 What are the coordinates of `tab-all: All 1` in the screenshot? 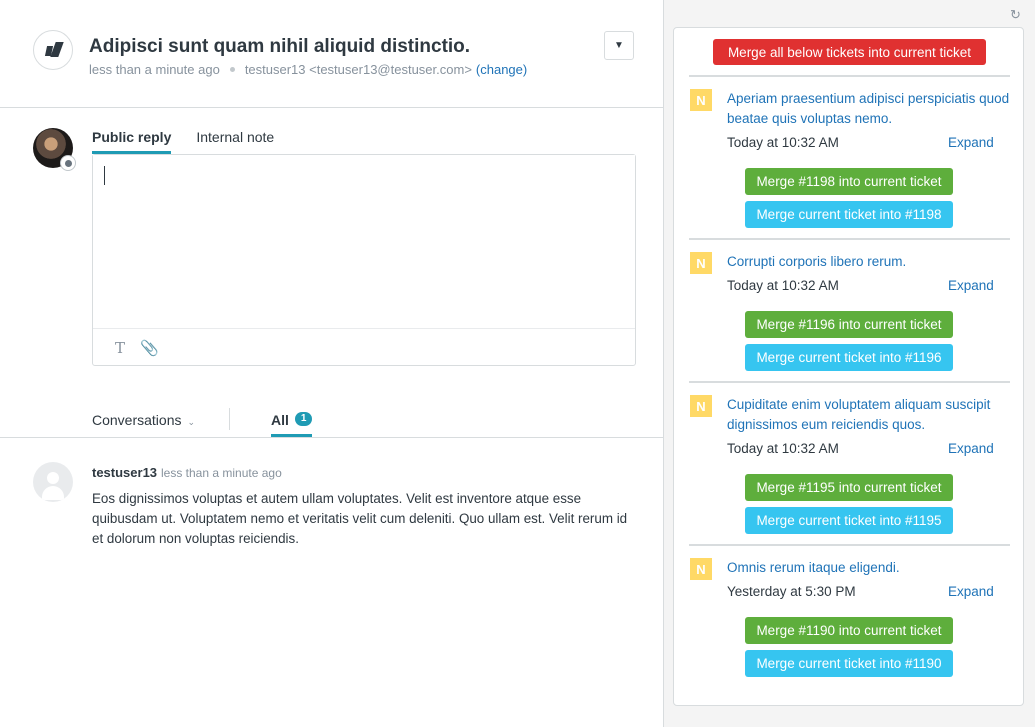 It's located at (292, 424).